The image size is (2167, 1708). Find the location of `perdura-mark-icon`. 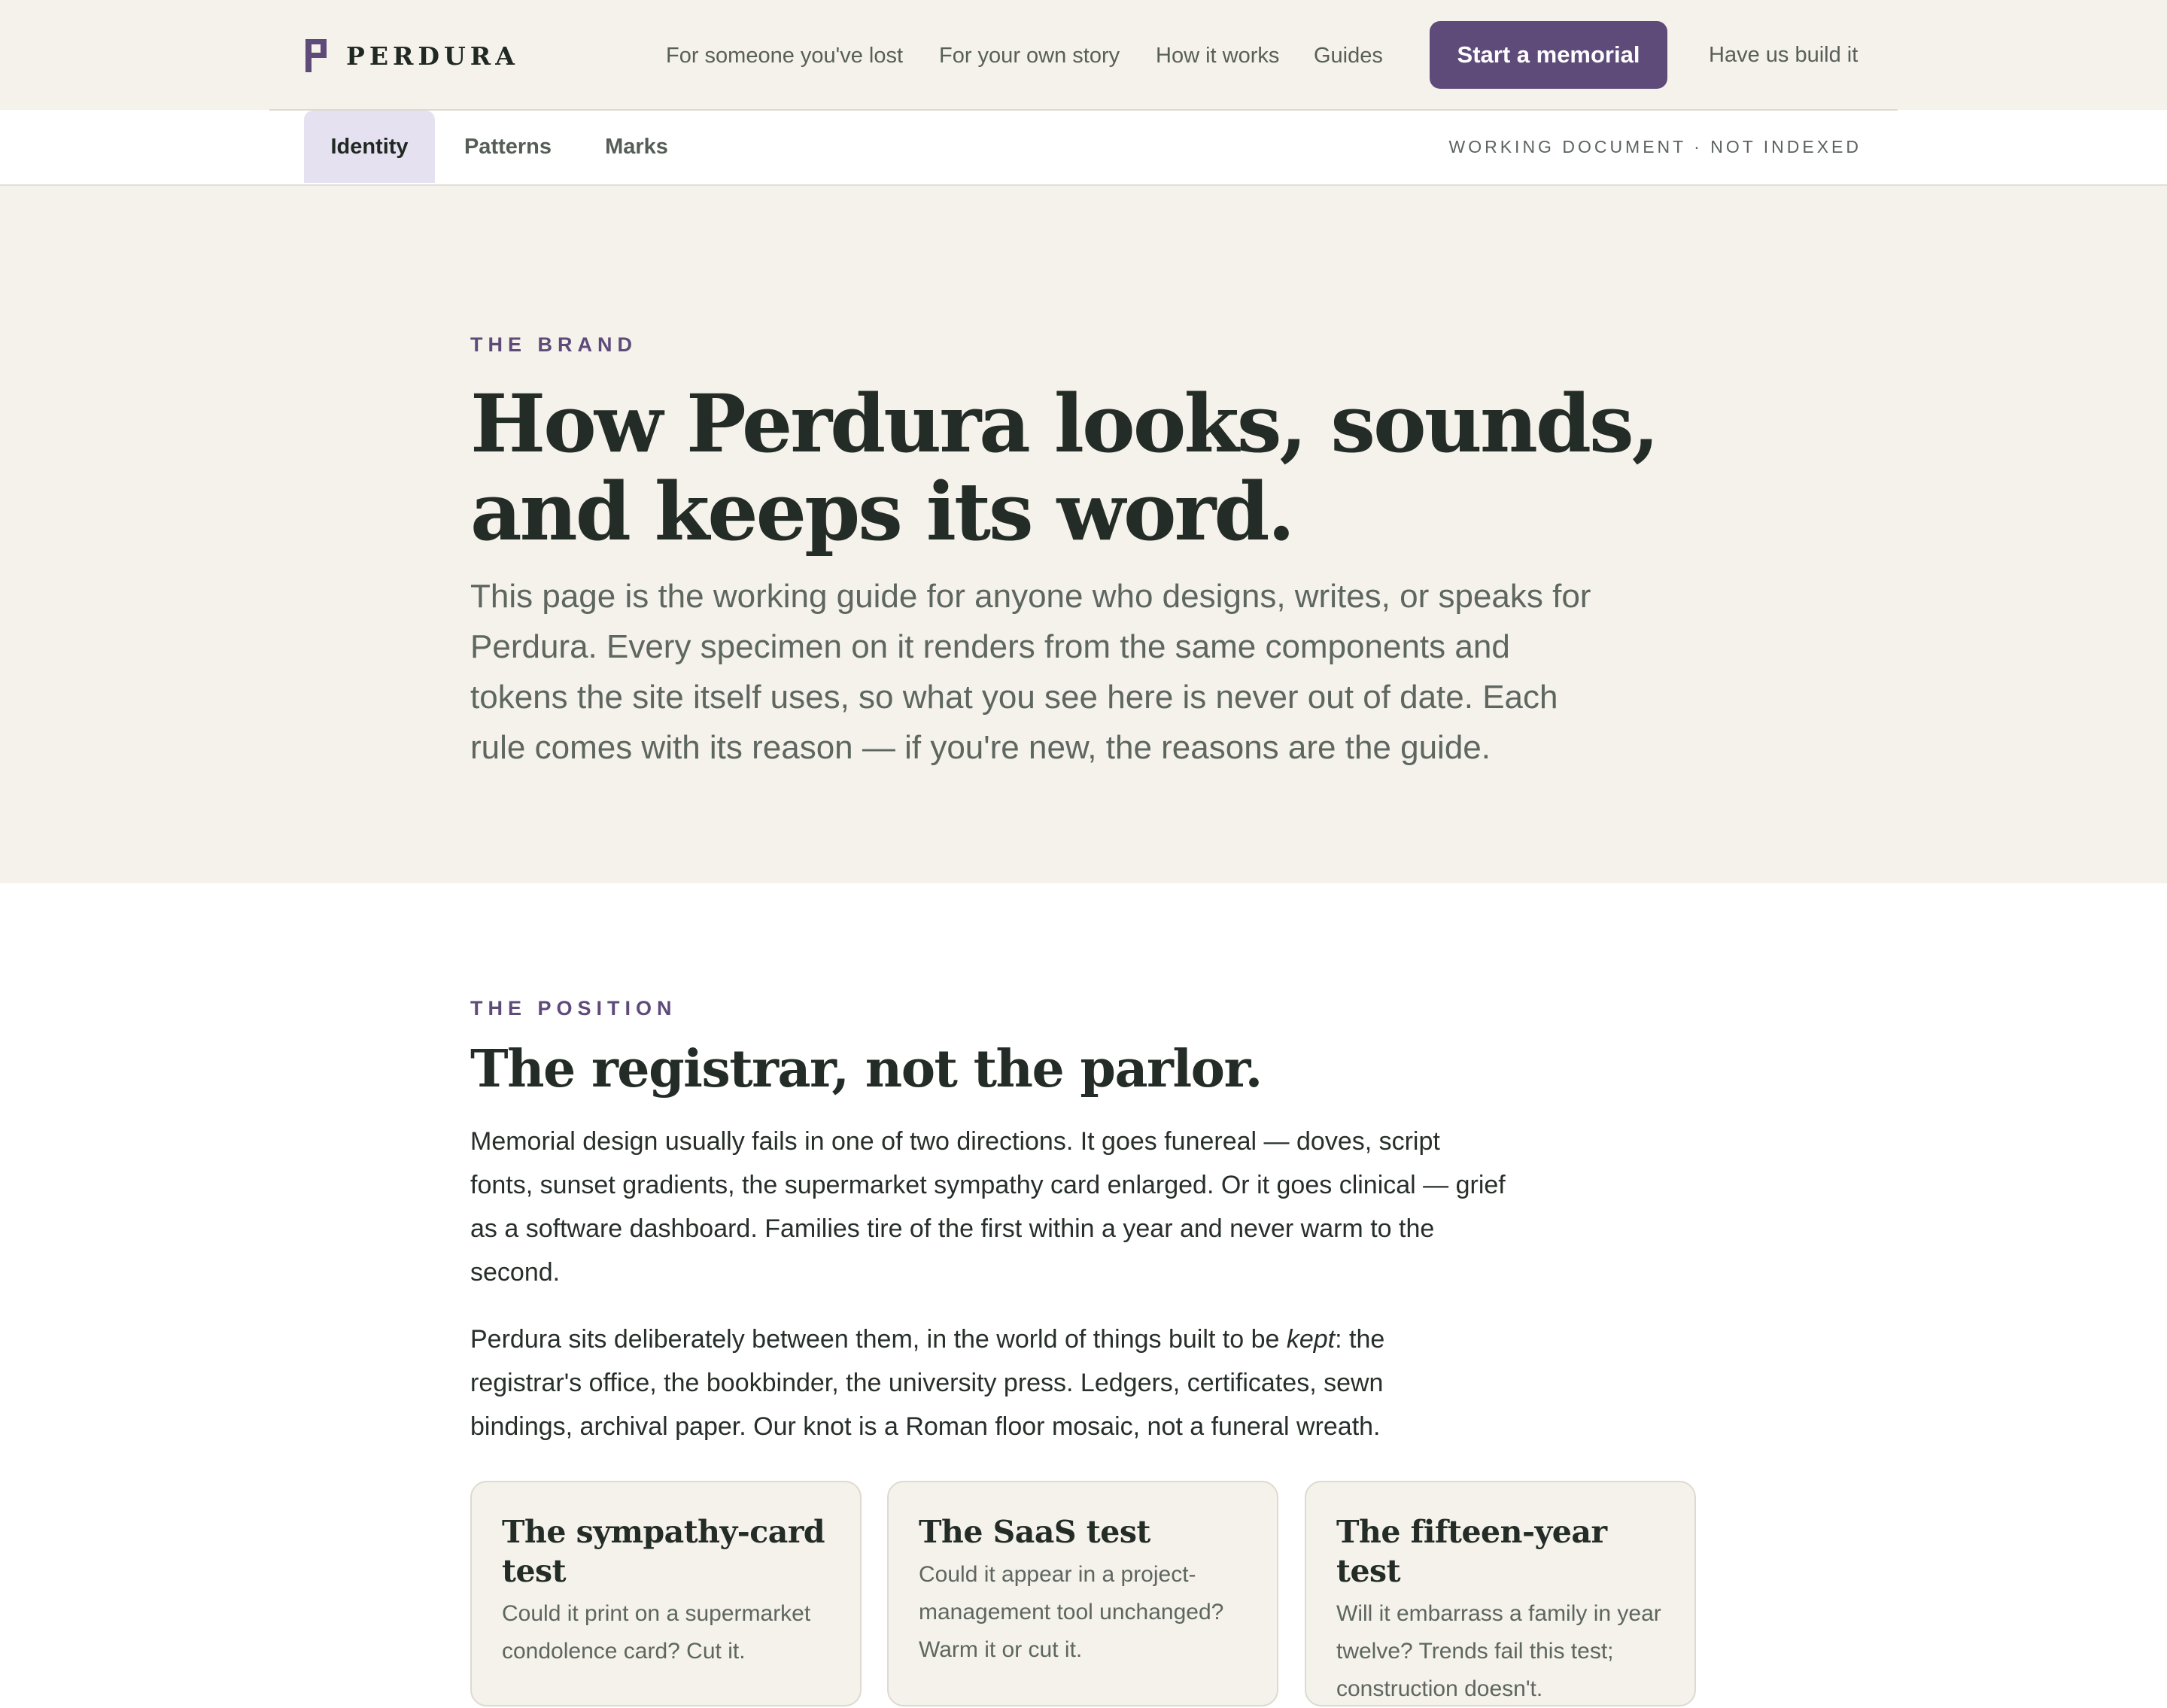

perdura-mark-icon is located at coordinates (316, 55).